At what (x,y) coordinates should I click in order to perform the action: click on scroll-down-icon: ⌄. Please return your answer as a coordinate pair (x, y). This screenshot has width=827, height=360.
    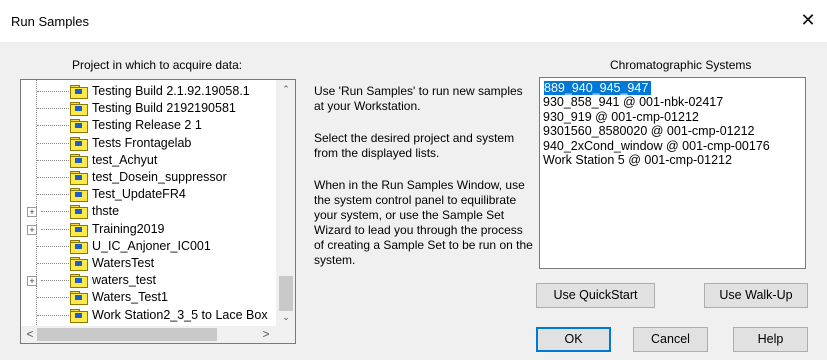
    Looking at the image, I should click on (286, 317).